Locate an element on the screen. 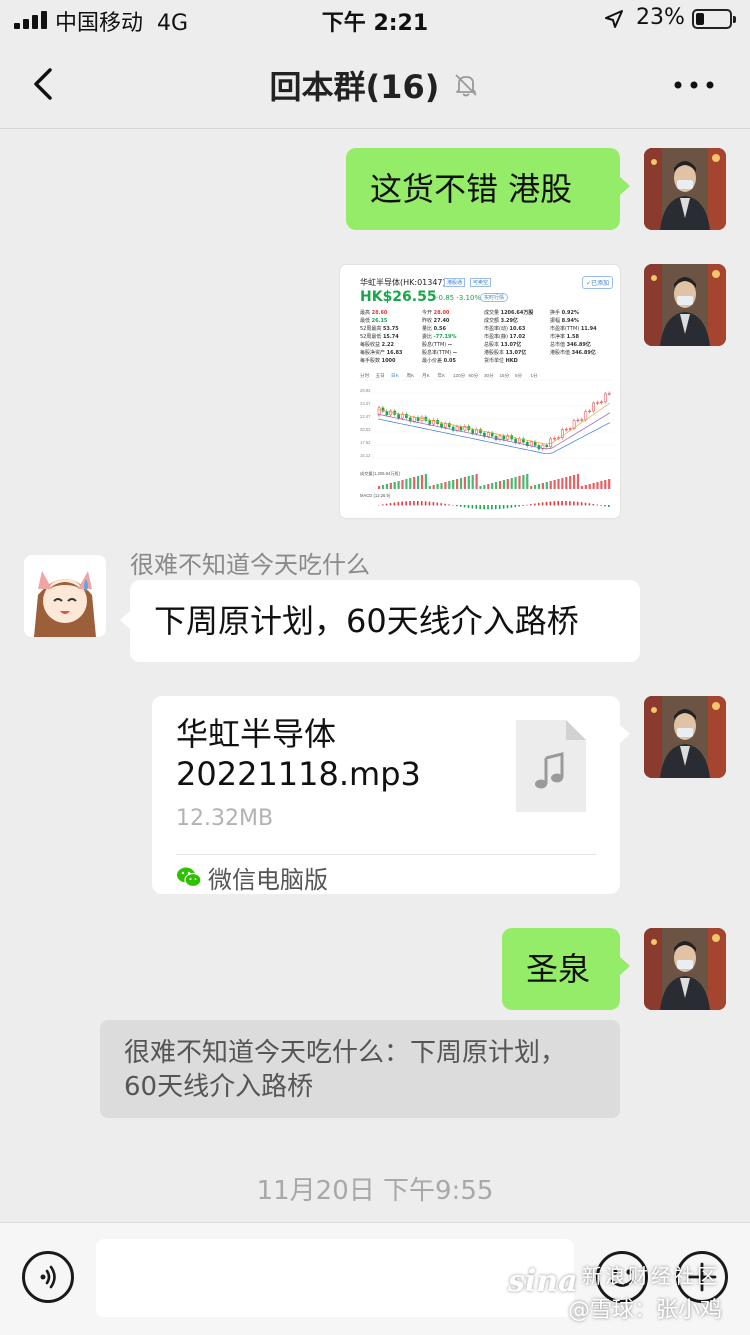 The height and width of the screenshot is (1335, 750). chart-tab: 30分 is located at coordinates (489, 375).